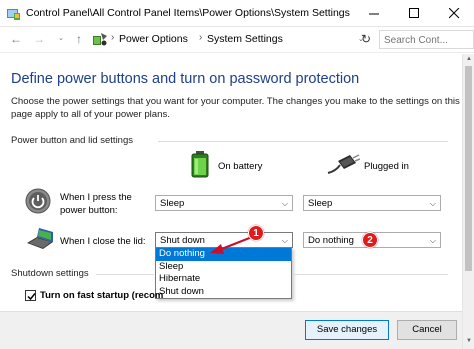 This screenshot has height=349, width=474. What do you see at coordinates (96, 204) in the screenshot?
I see `row-label-power-button: When I press the power button:` at bounding box center [96, 204].